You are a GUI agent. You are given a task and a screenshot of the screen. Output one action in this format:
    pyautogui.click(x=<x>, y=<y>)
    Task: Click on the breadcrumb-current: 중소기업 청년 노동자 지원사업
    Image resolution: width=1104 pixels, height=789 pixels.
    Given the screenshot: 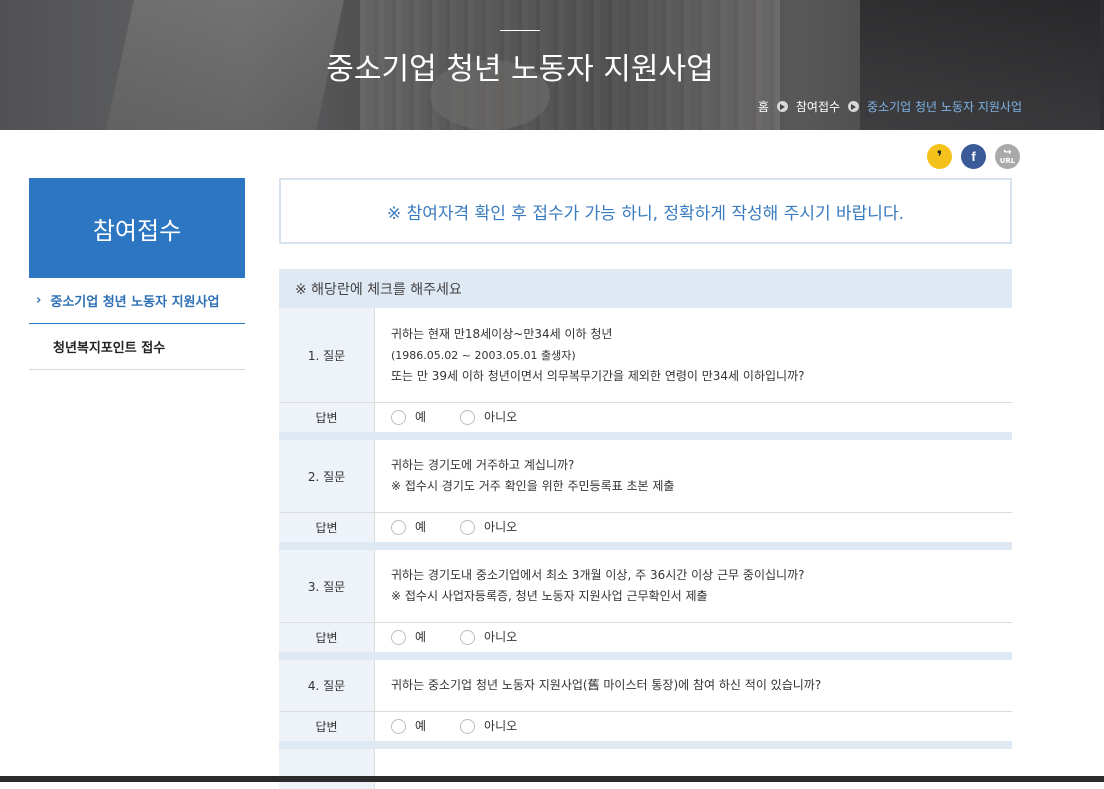 What is the action you would take?
    pyautogui.click(x=944, y=106)
    